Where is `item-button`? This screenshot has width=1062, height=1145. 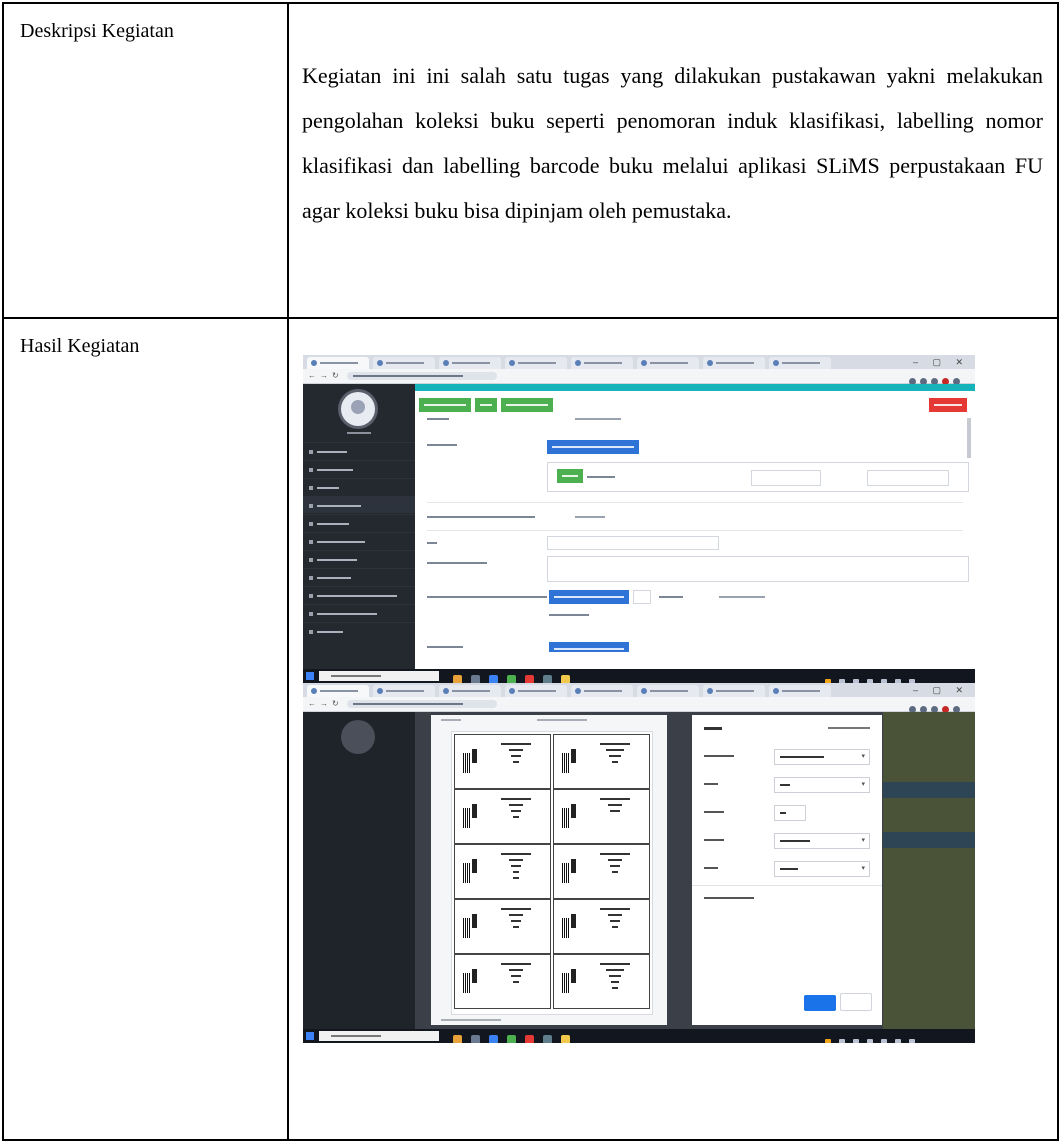
item-button is located at coordinates (527, 405).